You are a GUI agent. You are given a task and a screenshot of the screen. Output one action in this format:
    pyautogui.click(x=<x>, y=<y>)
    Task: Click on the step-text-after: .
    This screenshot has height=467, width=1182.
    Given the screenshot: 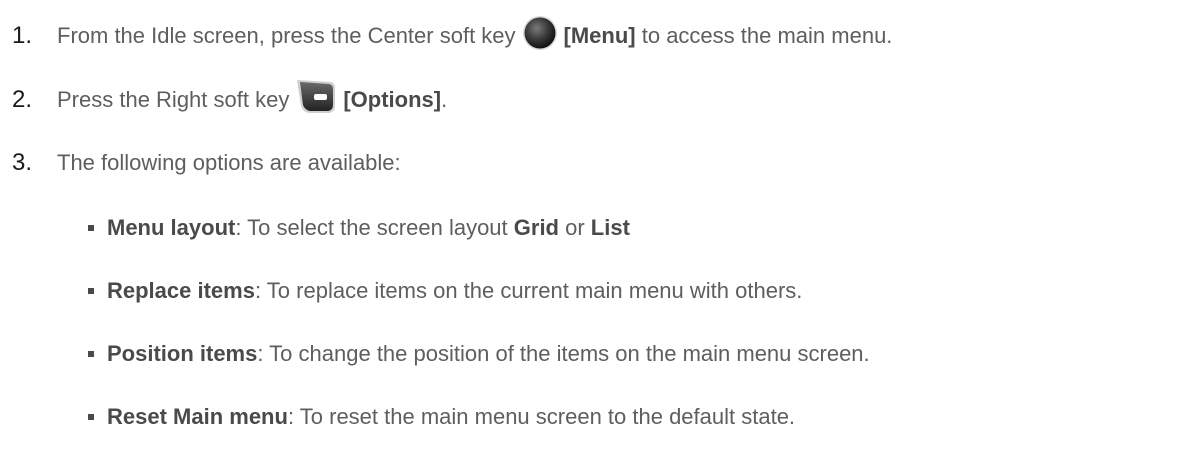 What is the action you would take?
    pyautogui.click(x=444, y=99)
    